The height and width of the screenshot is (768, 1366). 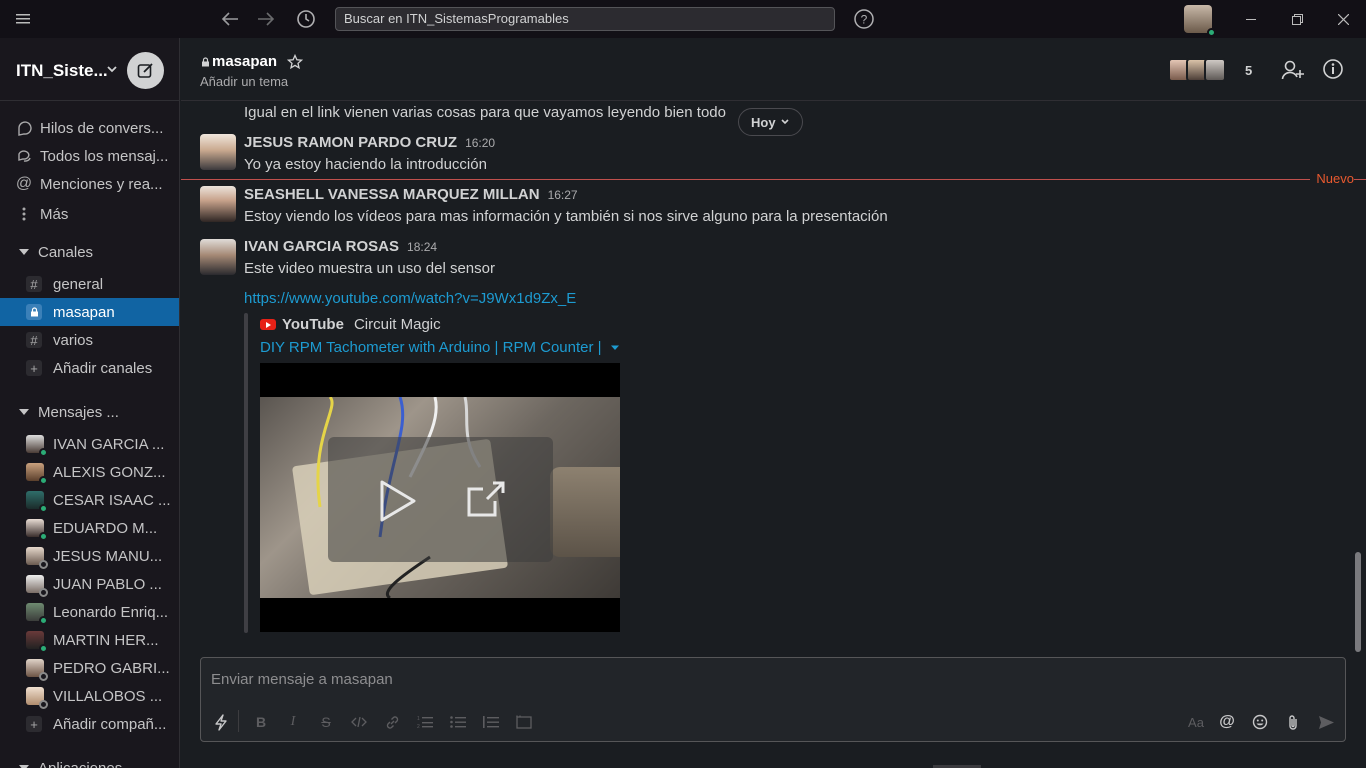 I want to click on message-scrollbar, so click(x=1358, y=602).